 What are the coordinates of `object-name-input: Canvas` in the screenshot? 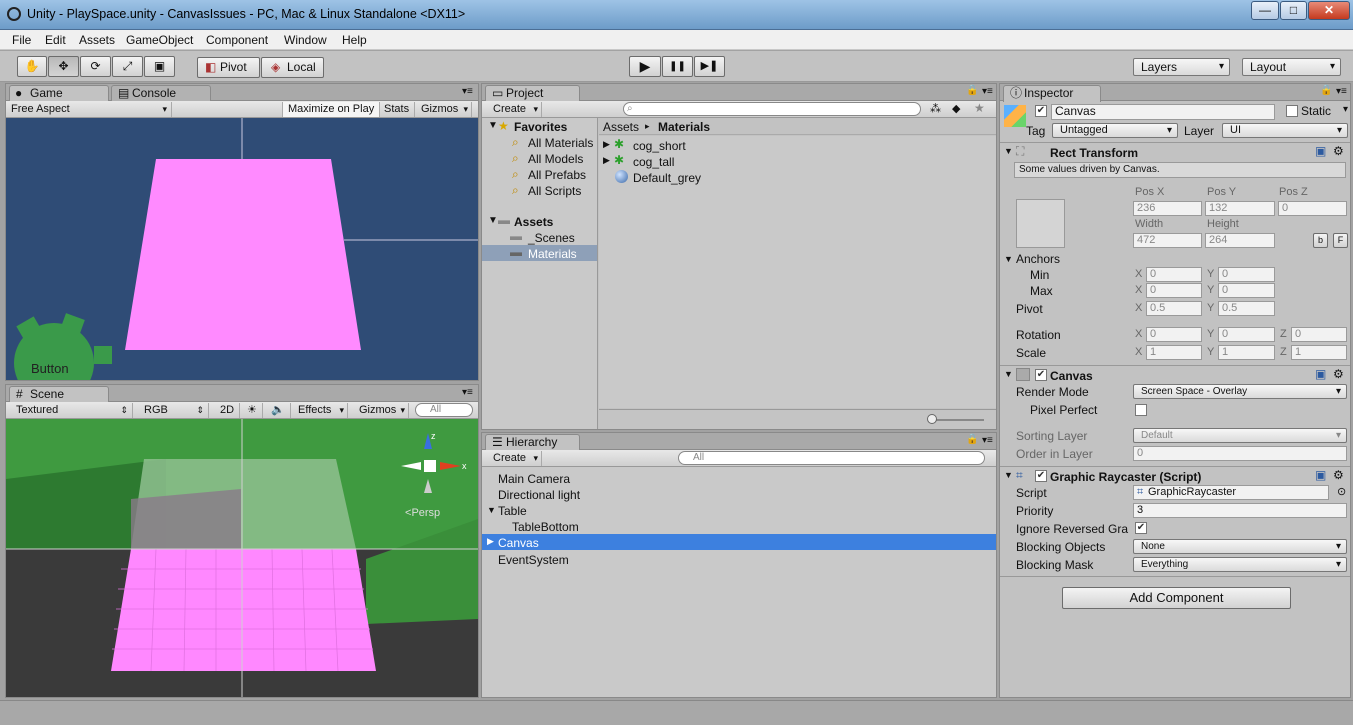 It's located at (1163, 112).